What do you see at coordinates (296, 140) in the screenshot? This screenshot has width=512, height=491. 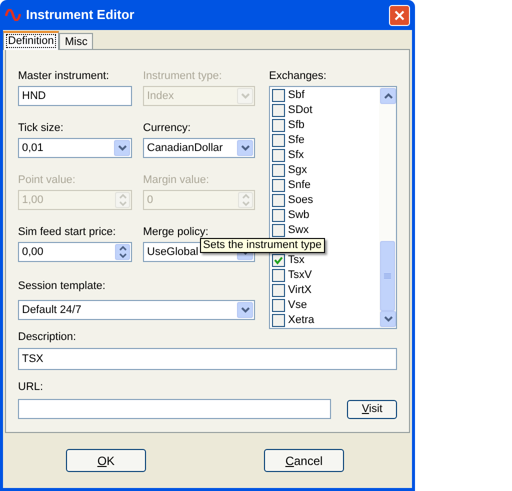 I see `exchange-label: Sfe` at bounding box center [296, 140].